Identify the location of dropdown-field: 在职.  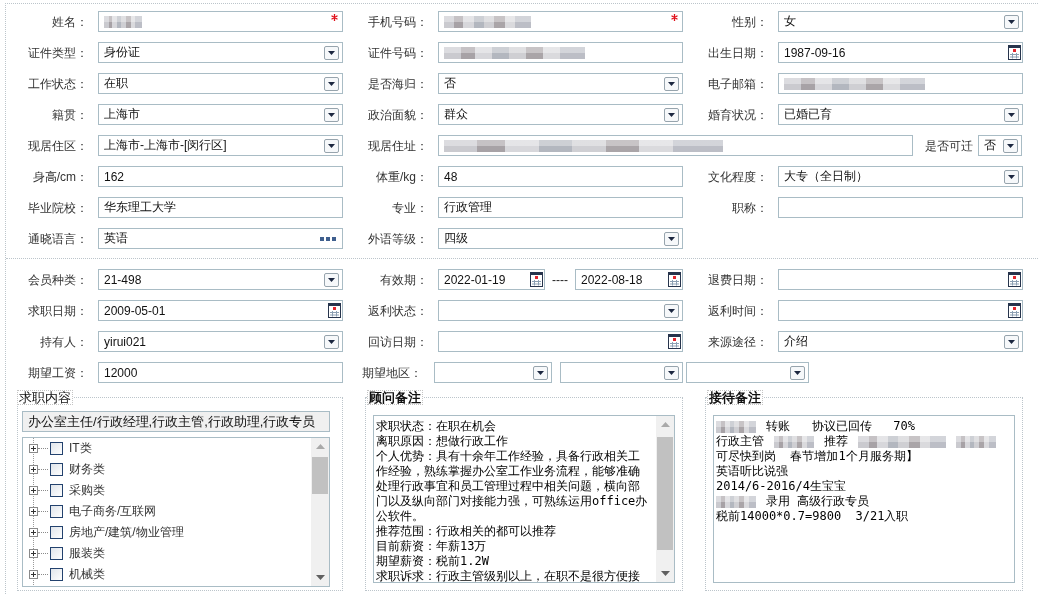
(220, 83).